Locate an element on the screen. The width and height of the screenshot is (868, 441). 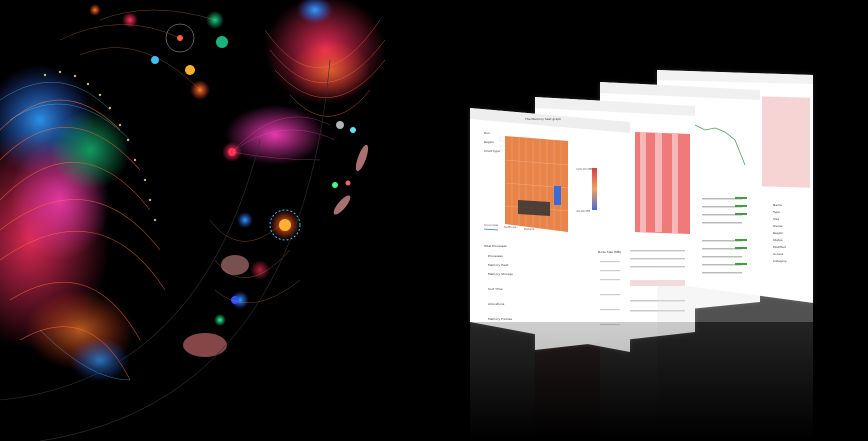
table-row: Memory Storage is located at coordinates (500, 274).